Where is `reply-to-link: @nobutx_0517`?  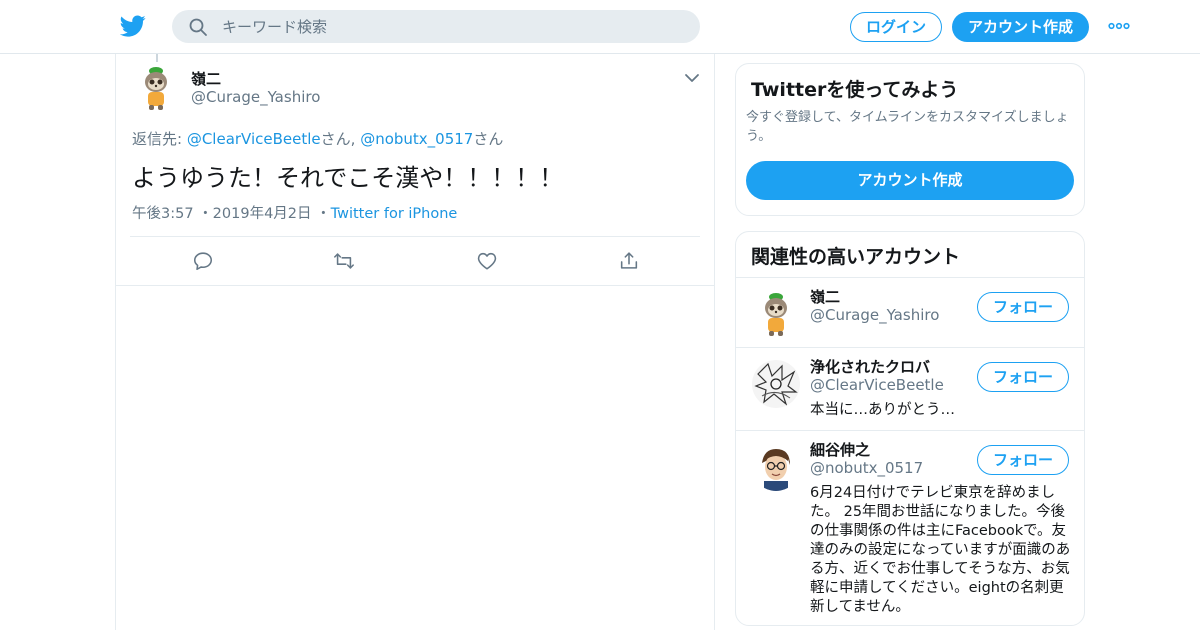 reply-to-link: @nobutx_0517 is located at coordinates (416, 139).